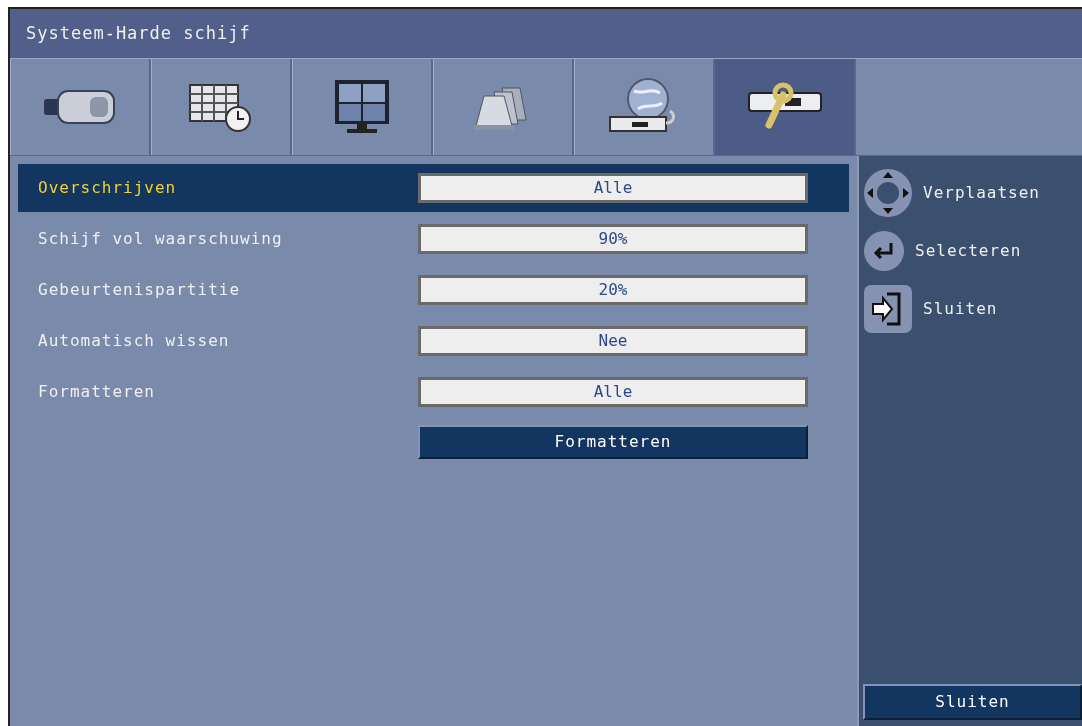 This screenshot has height=726, width=1082. What do you see at coordinates (134, 341) in the screenshot?
I see `setting-label: Automatisch wissen` at bounding box center [134, 341].